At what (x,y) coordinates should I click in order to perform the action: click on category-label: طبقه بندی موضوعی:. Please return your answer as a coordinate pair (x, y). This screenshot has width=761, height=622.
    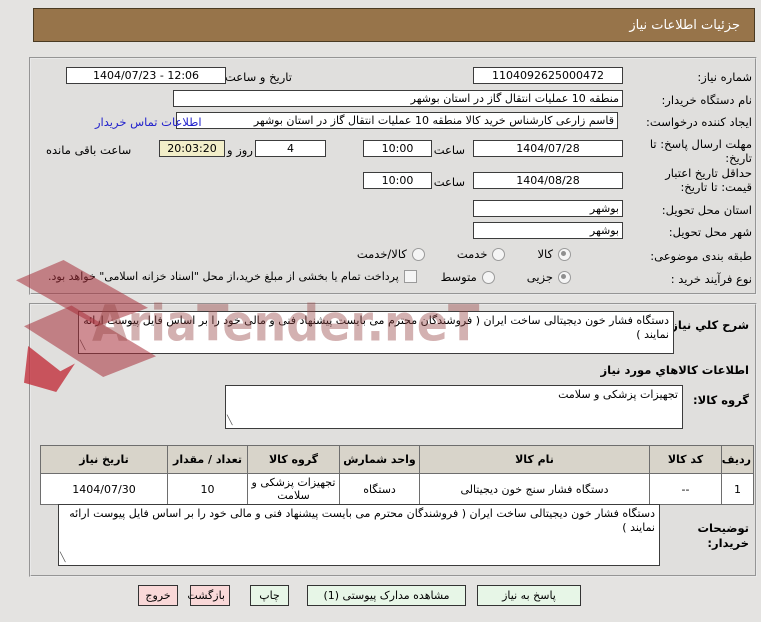
    Looking at the image, I should click on (701, 256).